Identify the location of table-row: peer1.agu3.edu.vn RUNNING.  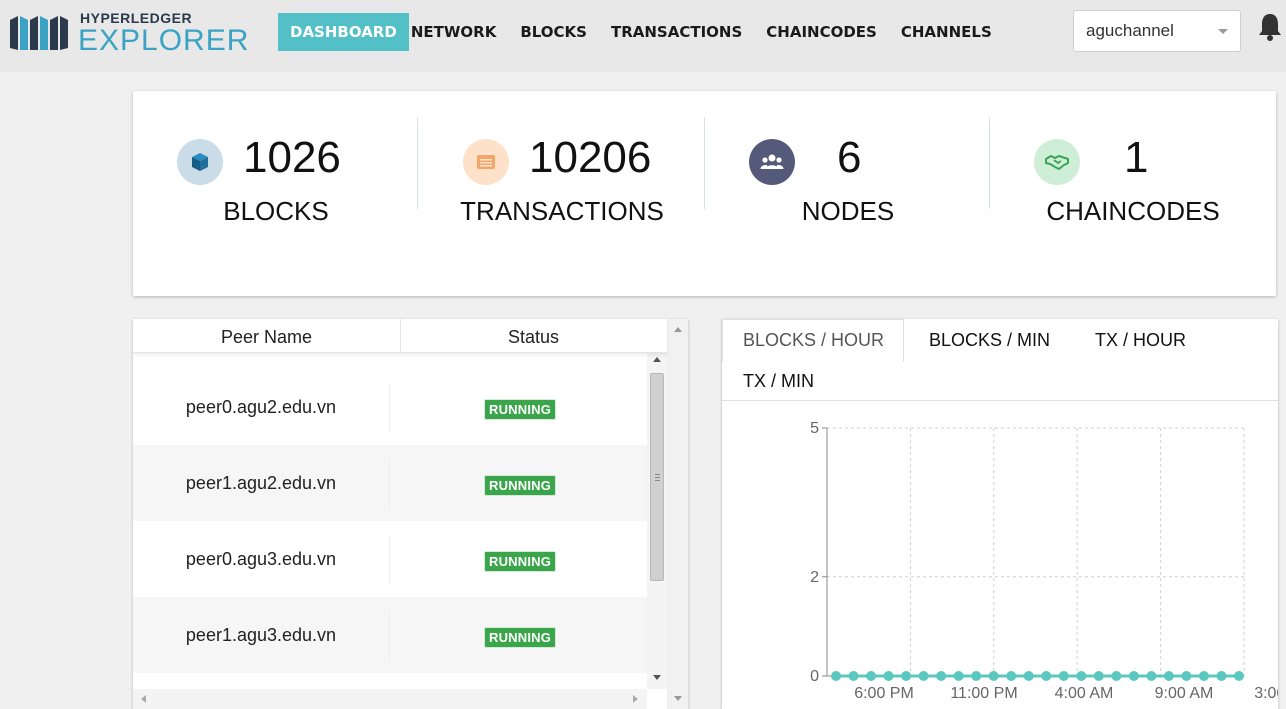
(390, 635).